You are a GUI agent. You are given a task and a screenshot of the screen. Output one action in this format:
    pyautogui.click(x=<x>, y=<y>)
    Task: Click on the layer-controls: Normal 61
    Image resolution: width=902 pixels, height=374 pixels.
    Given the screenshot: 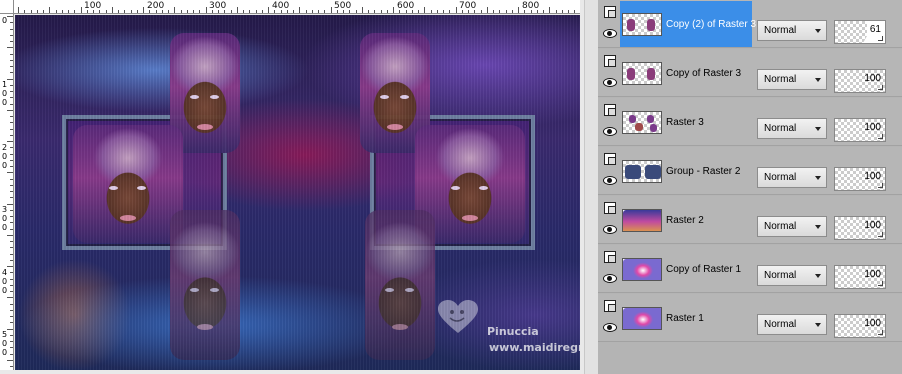 What is the action you would take?
    pyautogui.click(x=827, y=24)
    